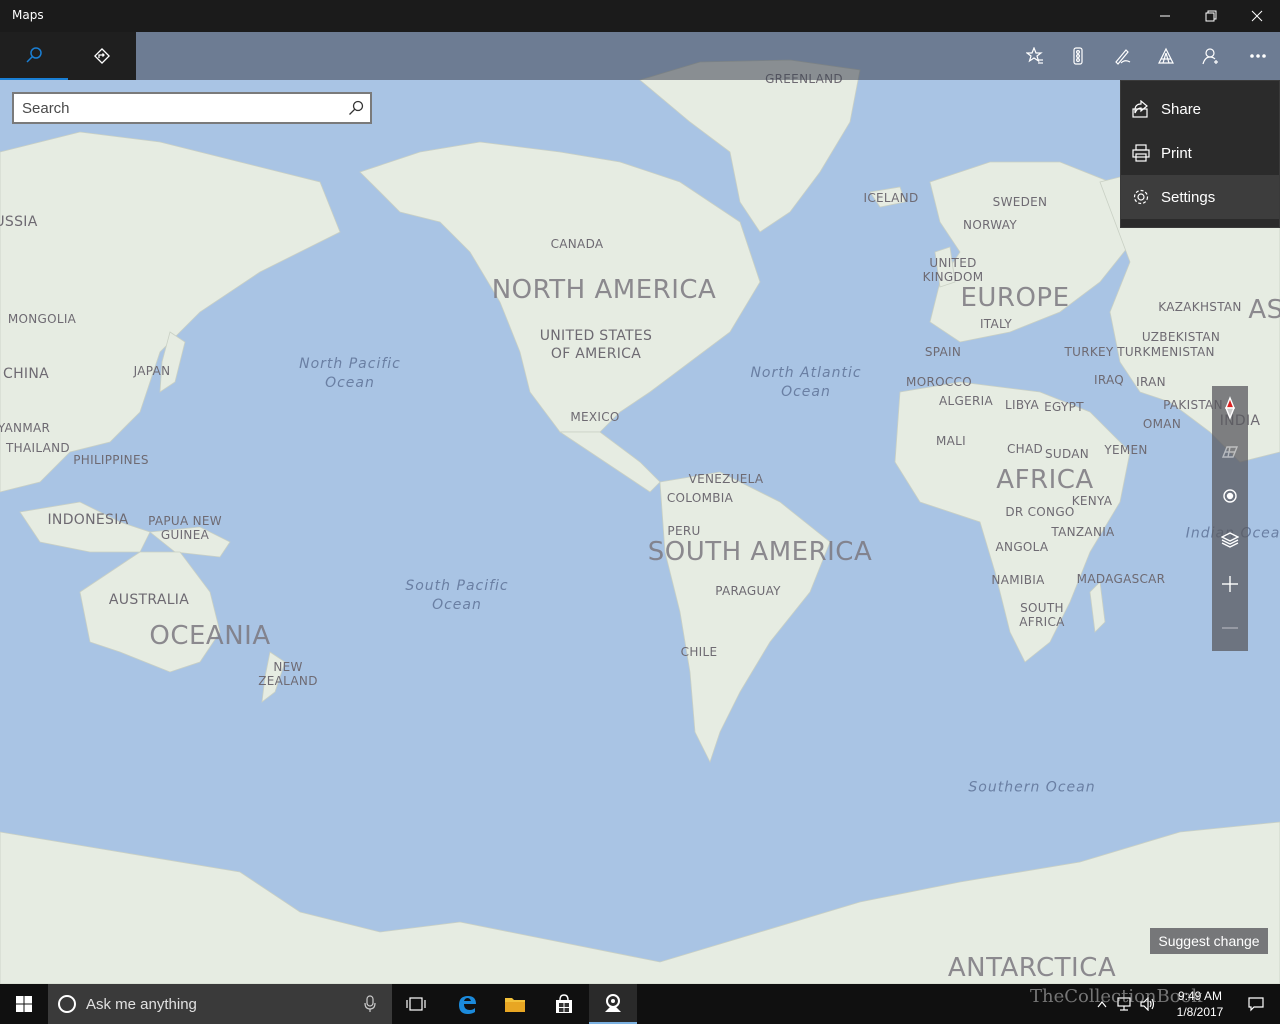  I want to click on edge-icon, so click(467, 1005).